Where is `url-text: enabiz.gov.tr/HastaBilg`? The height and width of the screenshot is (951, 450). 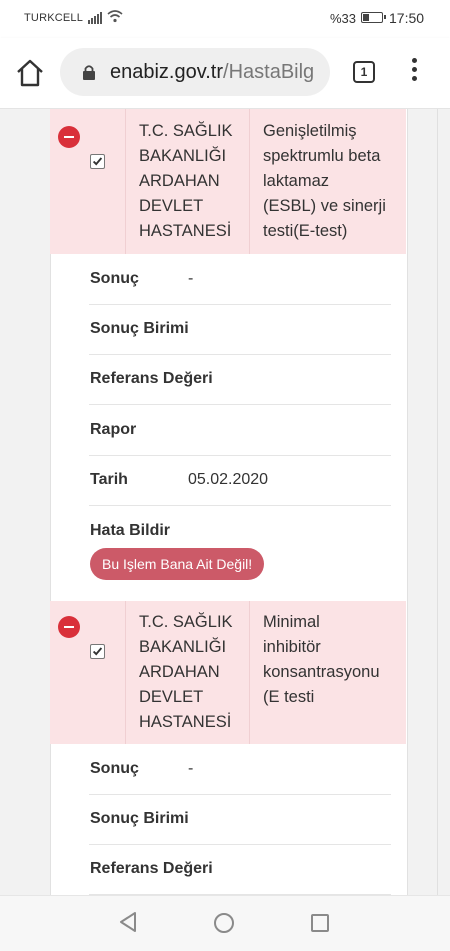
url-text: enabiz.gov.tr/HastaBilg is located at coordinates (212, 72).